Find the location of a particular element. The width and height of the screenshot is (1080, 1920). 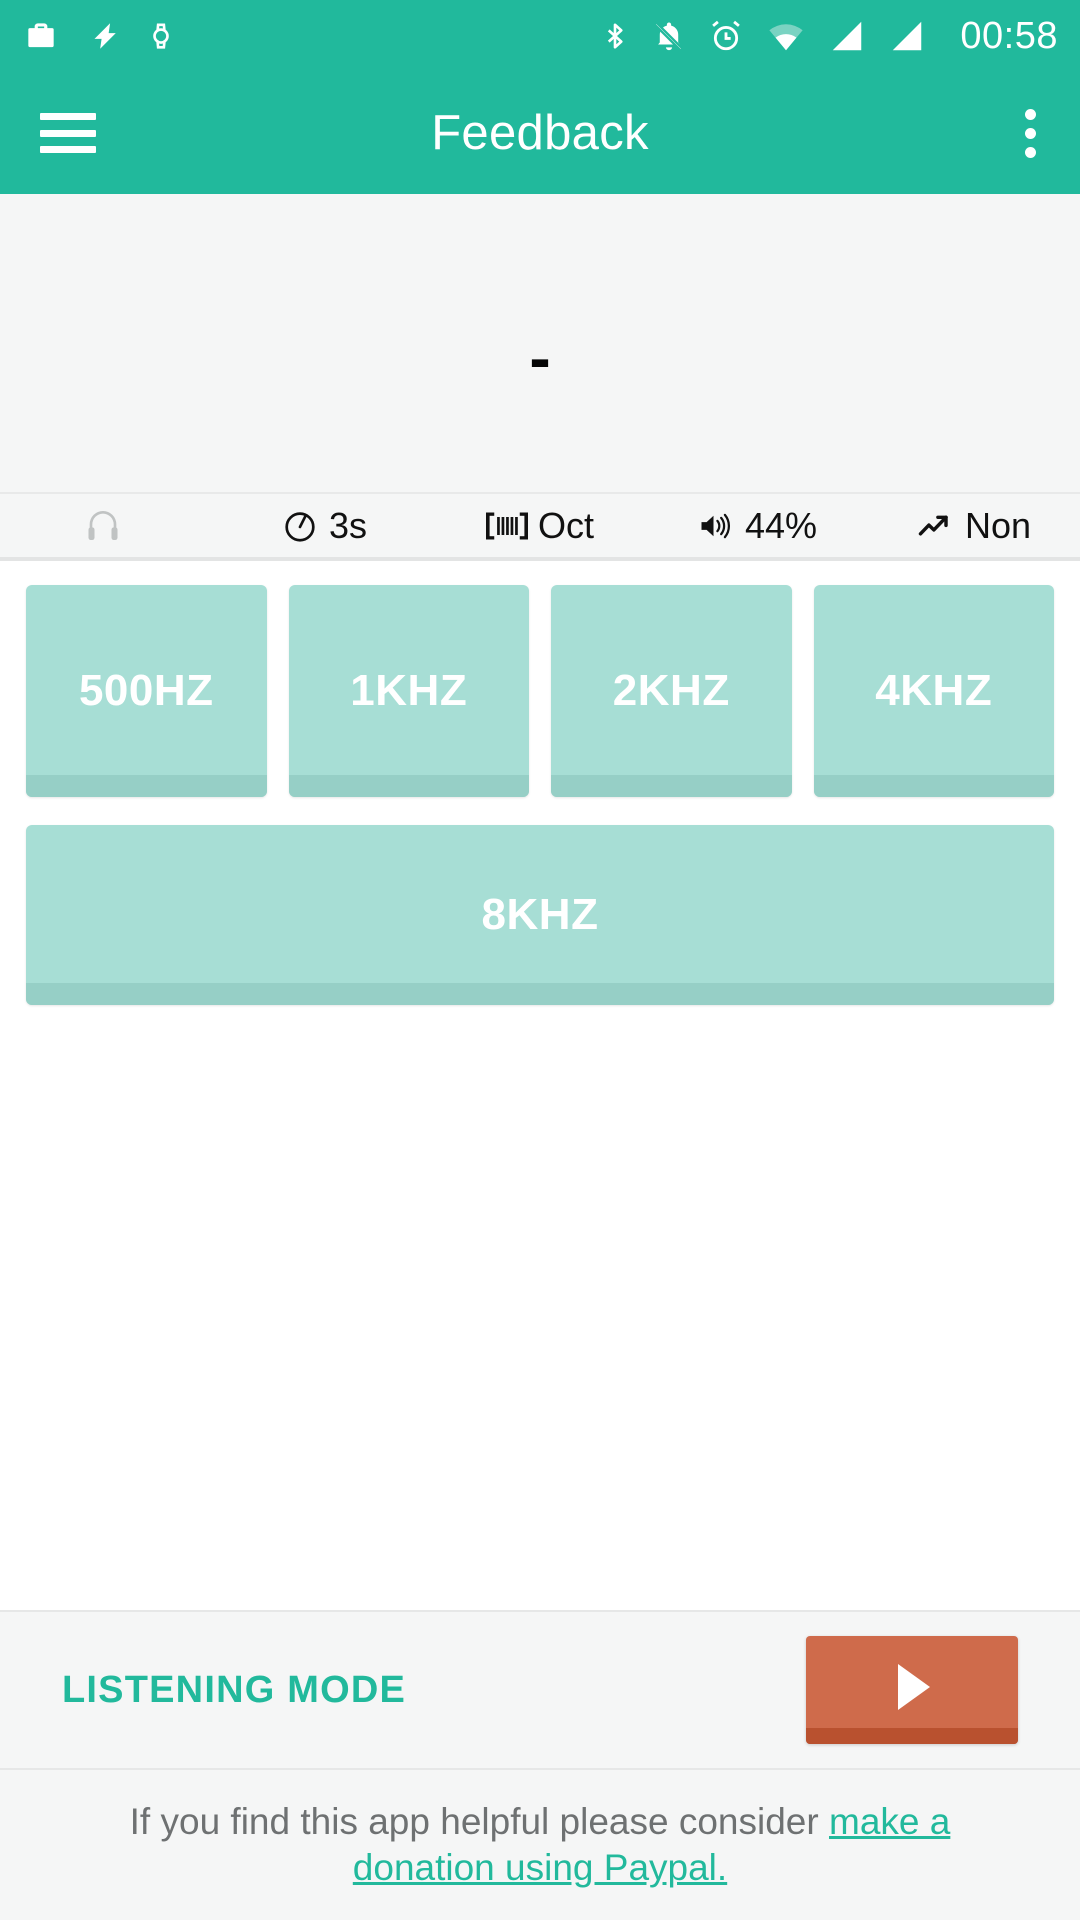

frequency-button-500hz: 500HZ is located at coordinates (146, 691).